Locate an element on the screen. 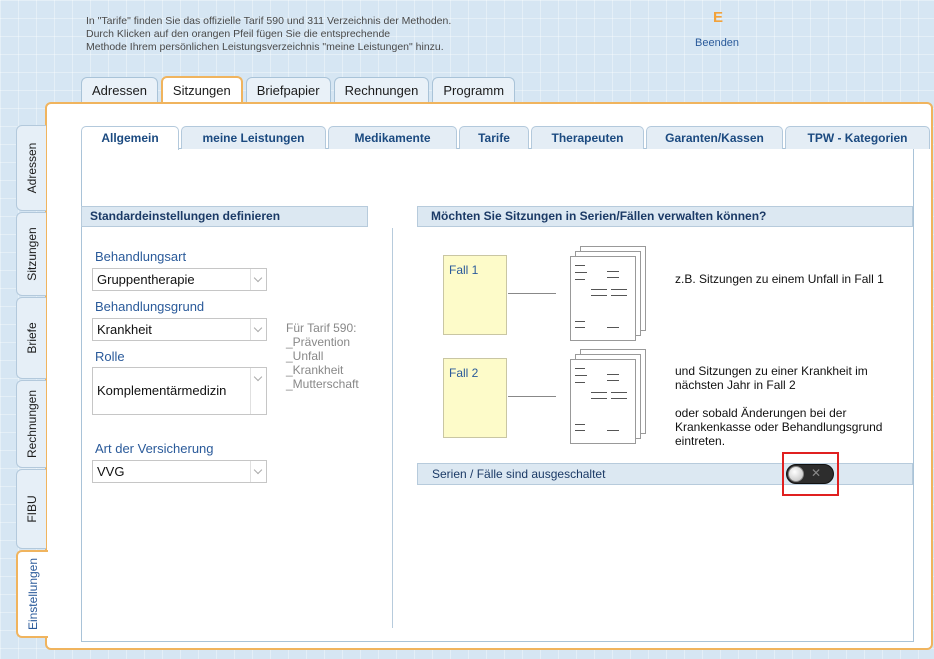  side-tab-briefe: Briefe is located at coordinates (31, 338).